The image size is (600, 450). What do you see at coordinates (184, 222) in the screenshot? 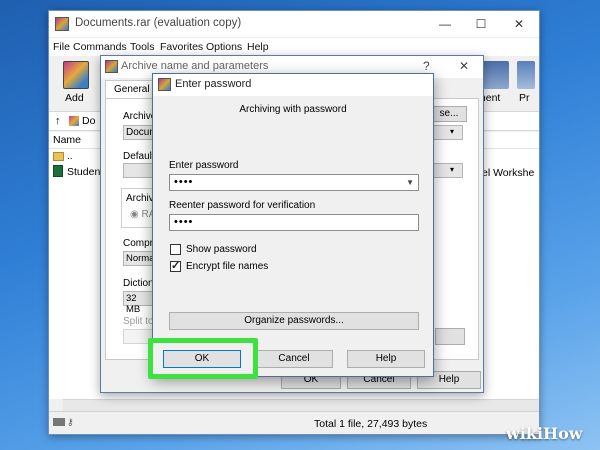
I see `reenter-password-value: ••••` at bounding box center [184, 222].